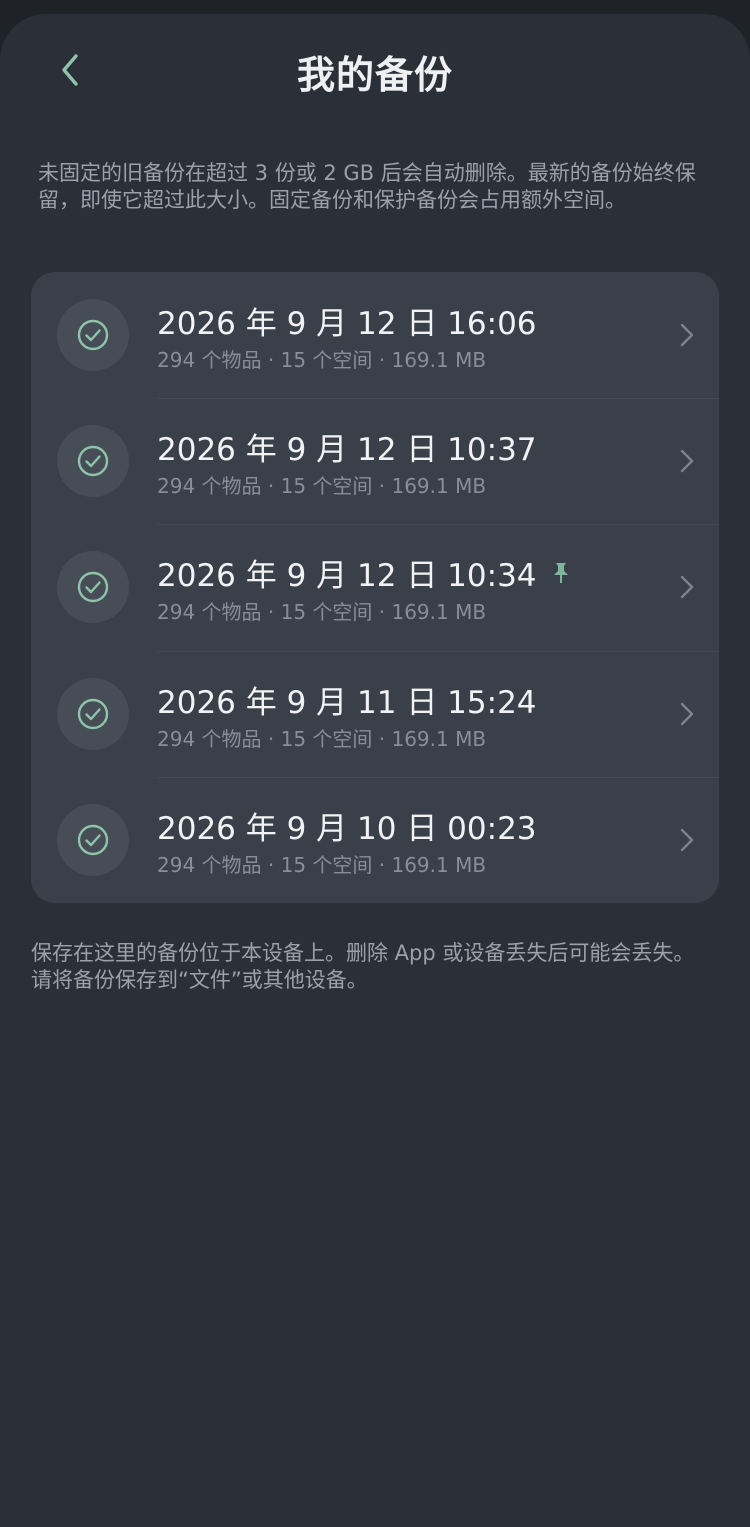 The width and height of the screenshot is (750, 1527). I want to click on backup-date: 2026 年 9 月 12 日 16:06, so click(347, 320).